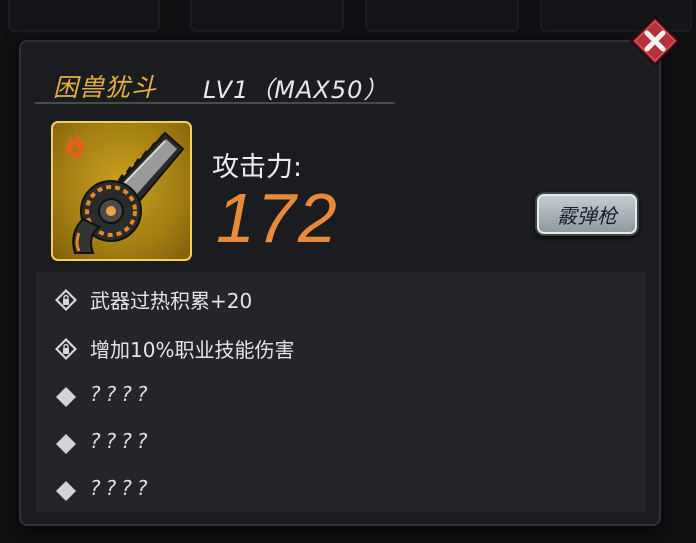 The height and width of the screenshot is (543, 696). I want to click on skill-name: 困兽犹斗, so click(105, 87).